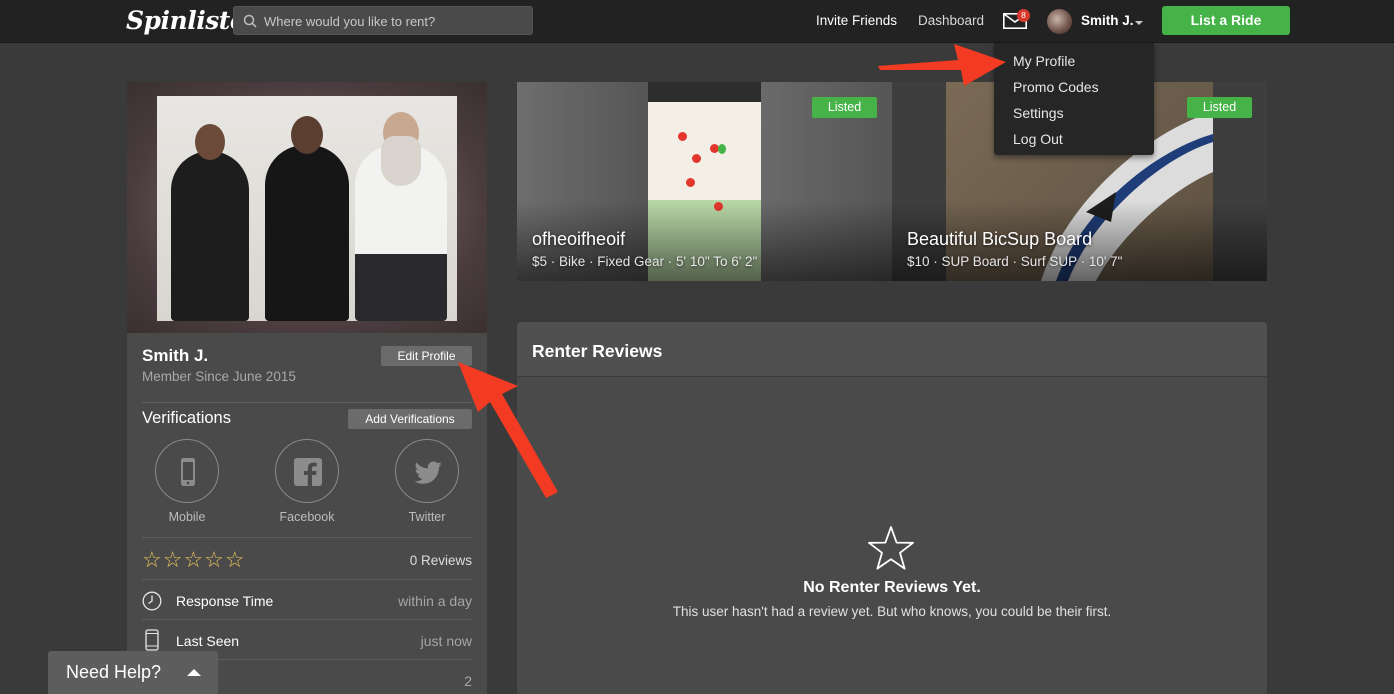 This screenshot has height=694, width=1394. I want to click on last-seen-value: just now, so click(446, 641).